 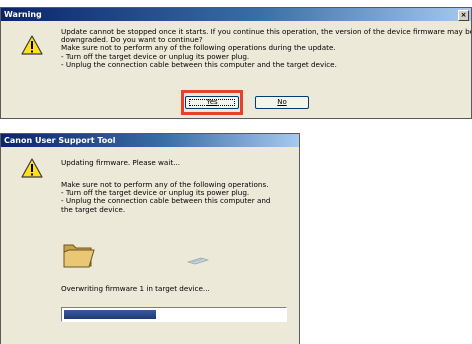 What do you see at coordinates (93, 209) in the screenshot?
I see `instruction-line: the target device.` at bounding box center [93, 209].